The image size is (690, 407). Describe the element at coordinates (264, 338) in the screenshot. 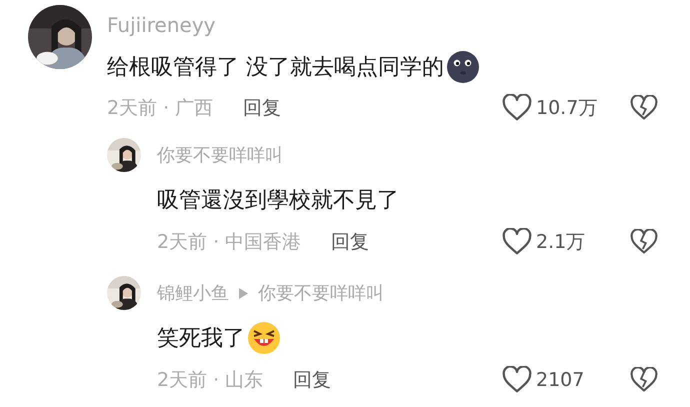

I see `laughing-face-icon` at that location.